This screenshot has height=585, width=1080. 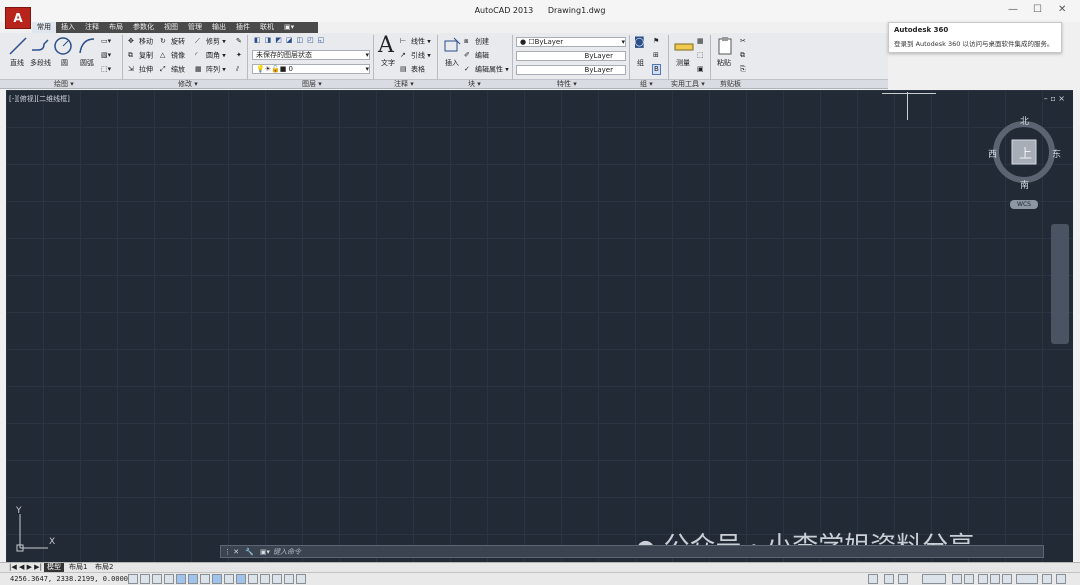 What do you see at coordinates (239, 55) in the screenshot?
I see `explode-icon: ✦` at bounding box center [239, 55].